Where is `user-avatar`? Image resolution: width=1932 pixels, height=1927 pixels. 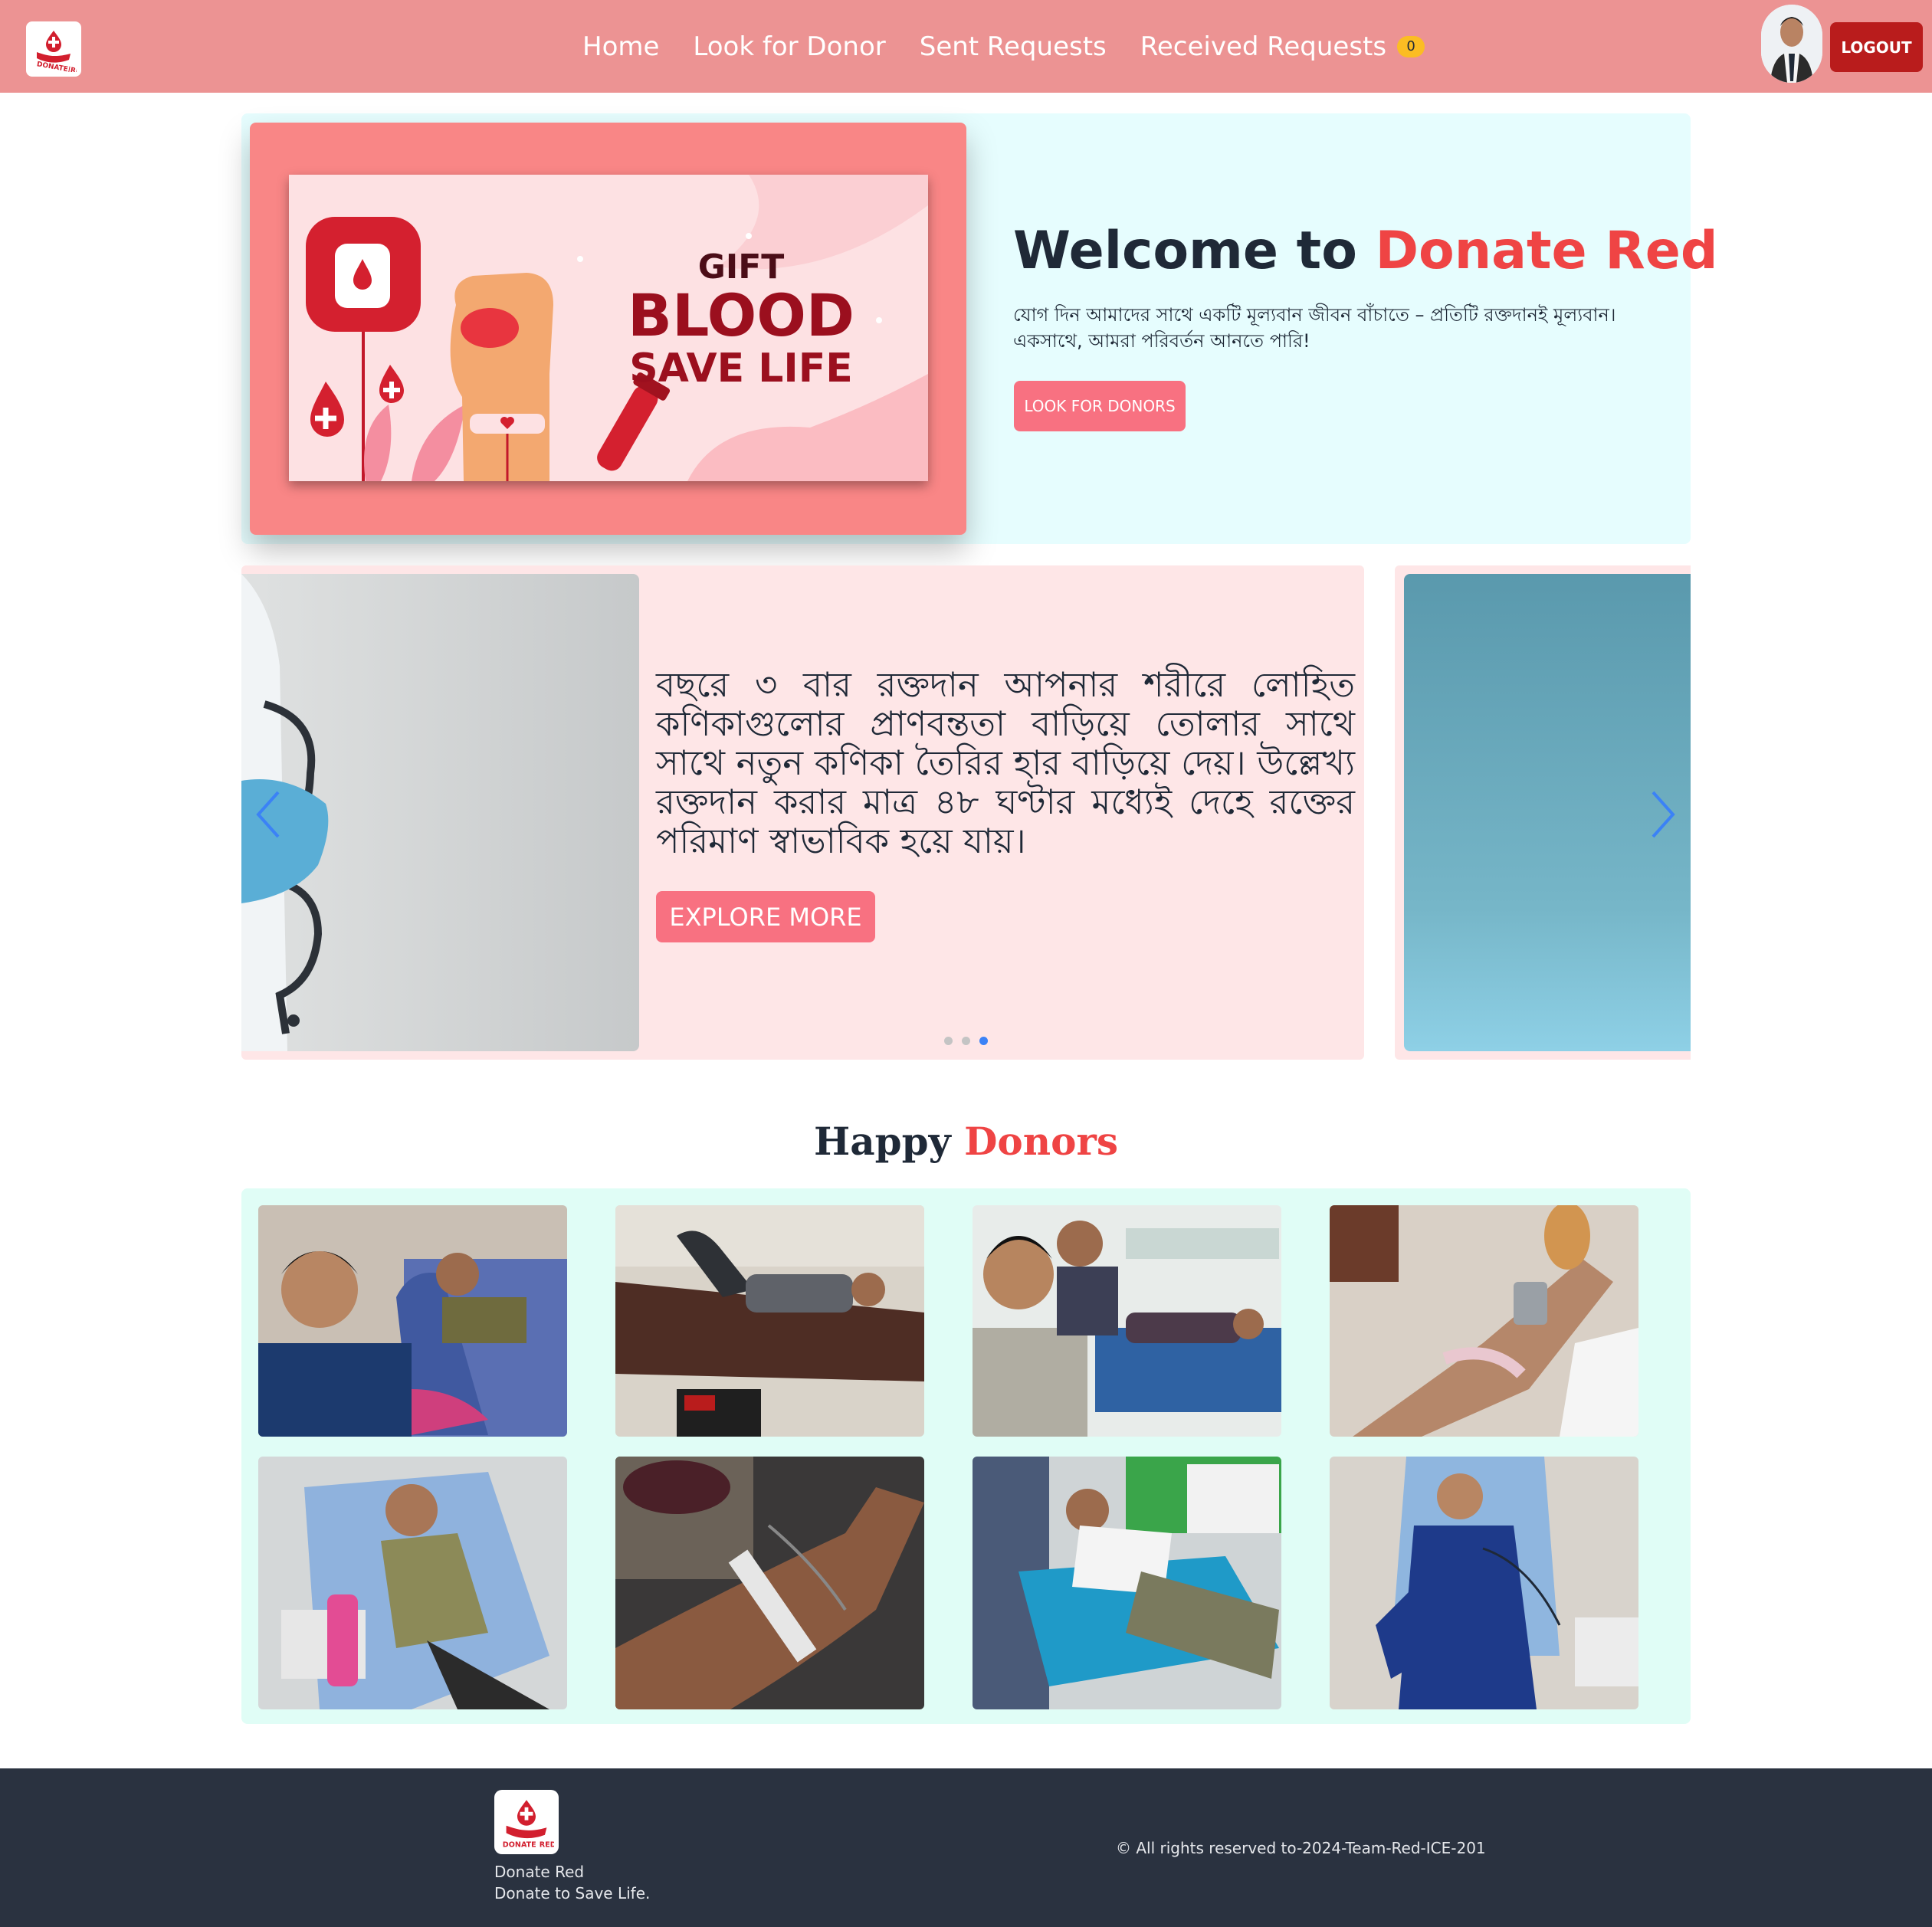
user-avatar is located at coordinates (1791, 44).